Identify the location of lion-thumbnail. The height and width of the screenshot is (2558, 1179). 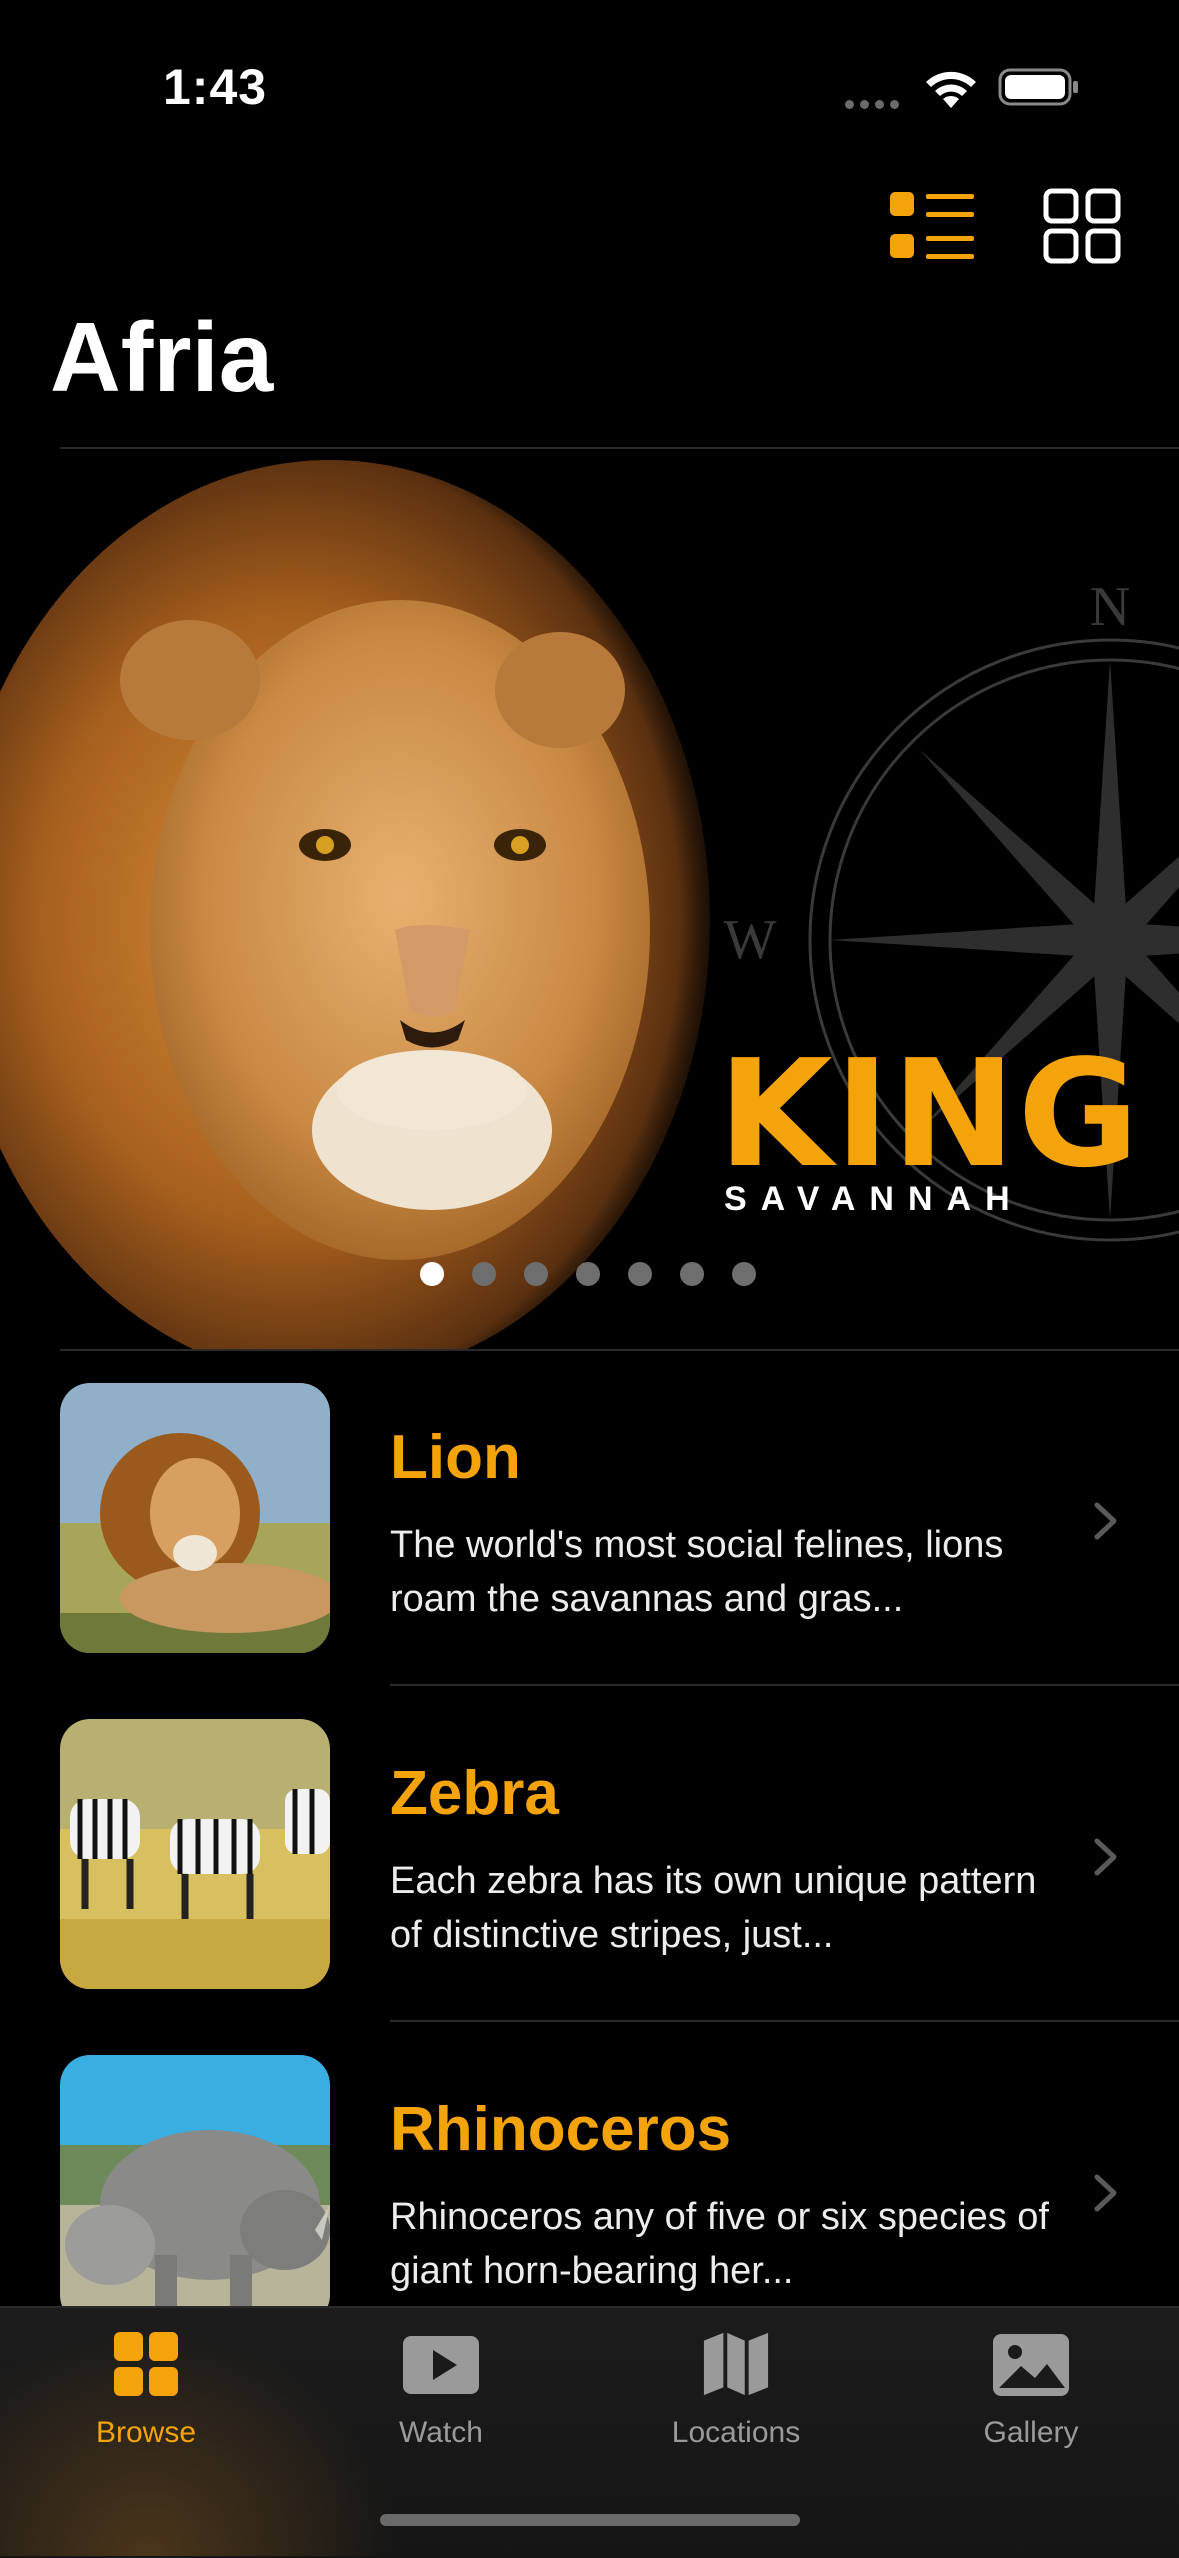
(195, 1518).